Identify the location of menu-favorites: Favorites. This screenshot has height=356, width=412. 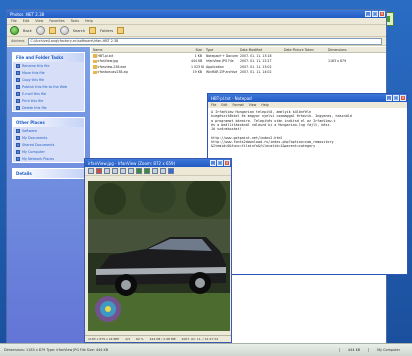
(56, 21).